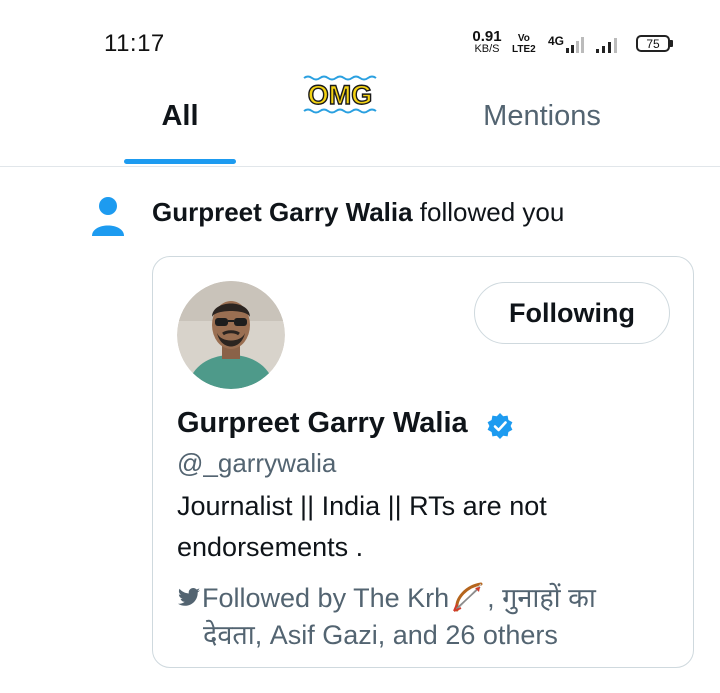  I want to click on card-display-name: Gurpreet Garry Walia, so click(322, 423).